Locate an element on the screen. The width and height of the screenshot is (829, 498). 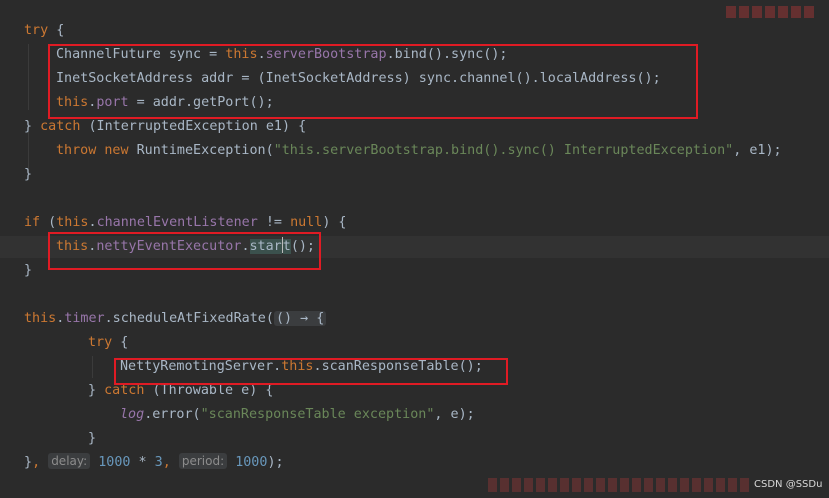
watermark-top-right is located at coordinates (772, 13).